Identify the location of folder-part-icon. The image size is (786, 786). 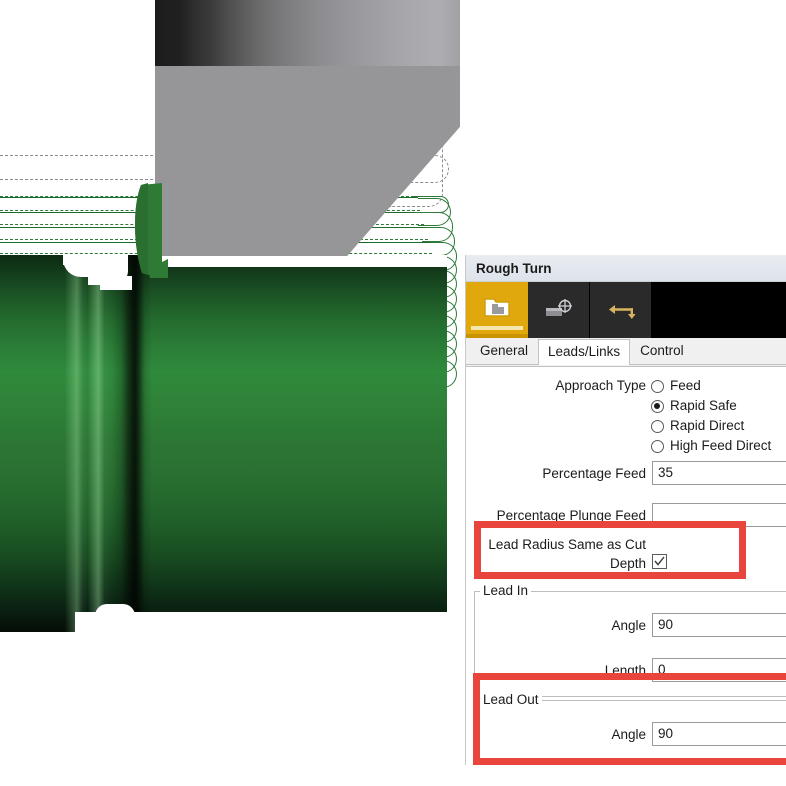
(497, 307).